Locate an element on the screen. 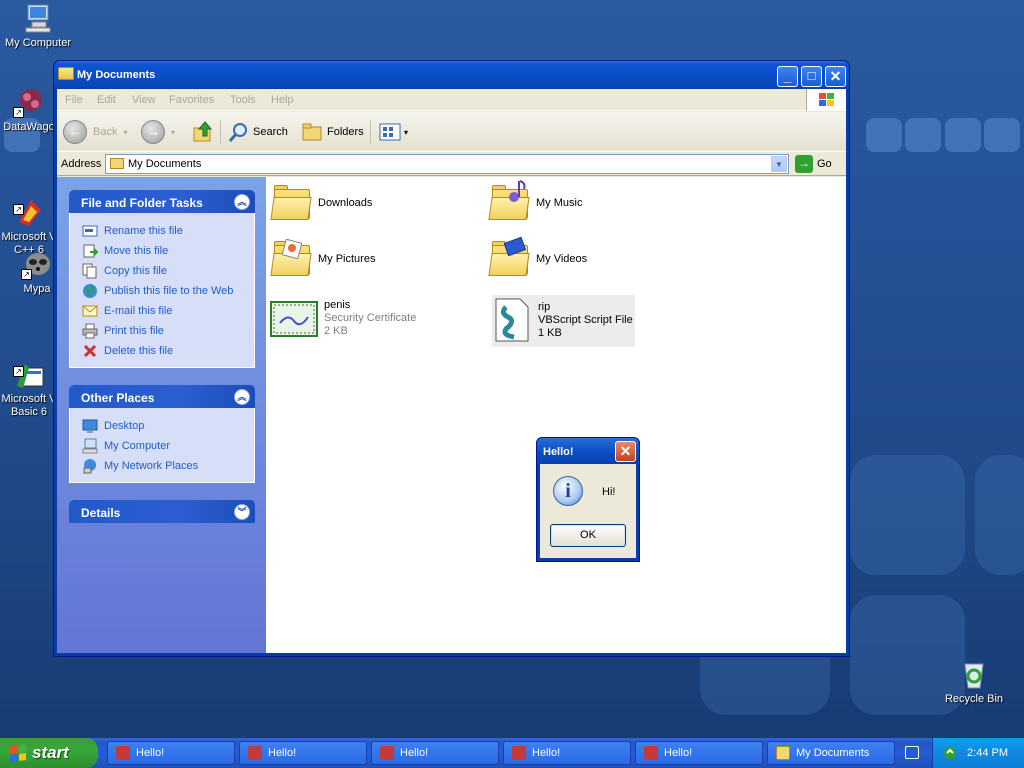 The width and height of the screenshot is (1024, 768). forward-button: → ▾ is located at coordinates (158, 132).